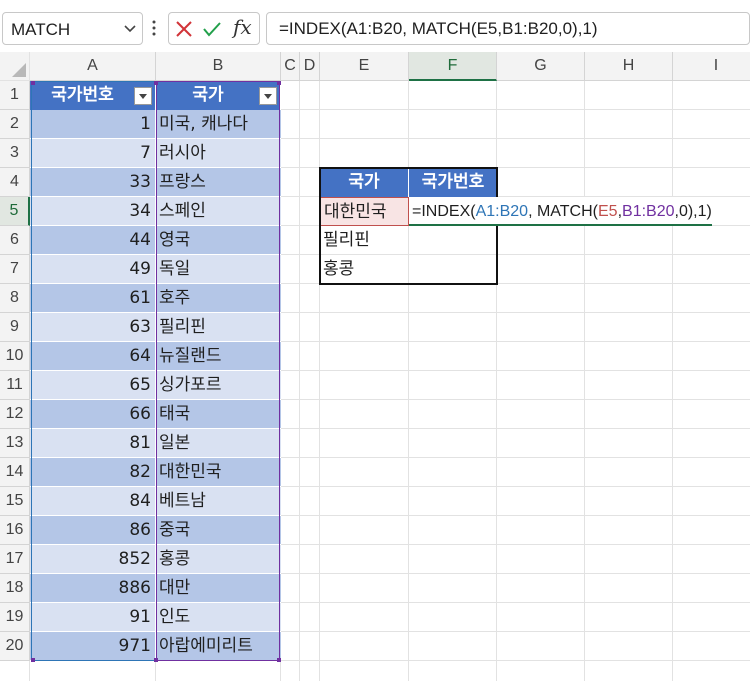 The image size is (750, 681). Describe the element at coordinates (15, 588) in the screenshot. I see `row-header-18: 18` at that location.